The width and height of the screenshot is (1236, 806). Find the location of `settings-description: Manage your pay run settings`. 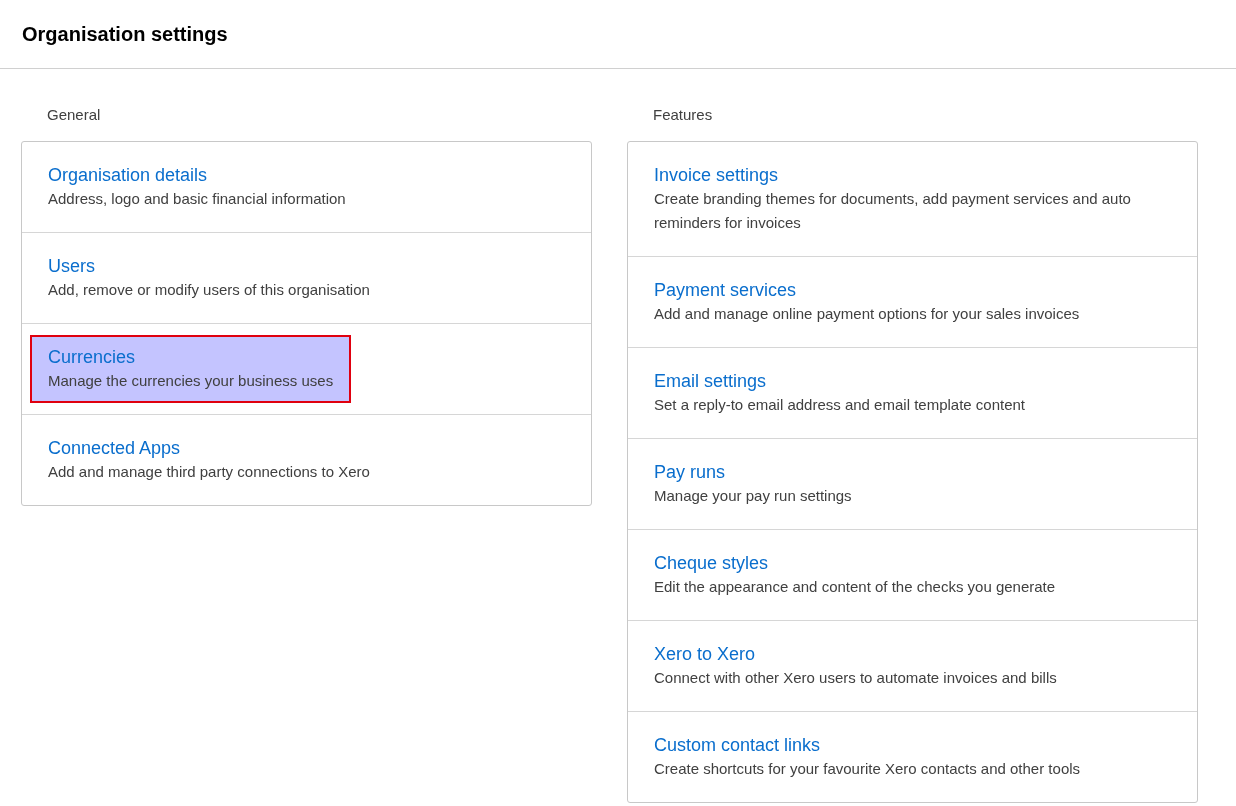

settings-description: Manage your pay run settings is located at coordinates (753, 495).